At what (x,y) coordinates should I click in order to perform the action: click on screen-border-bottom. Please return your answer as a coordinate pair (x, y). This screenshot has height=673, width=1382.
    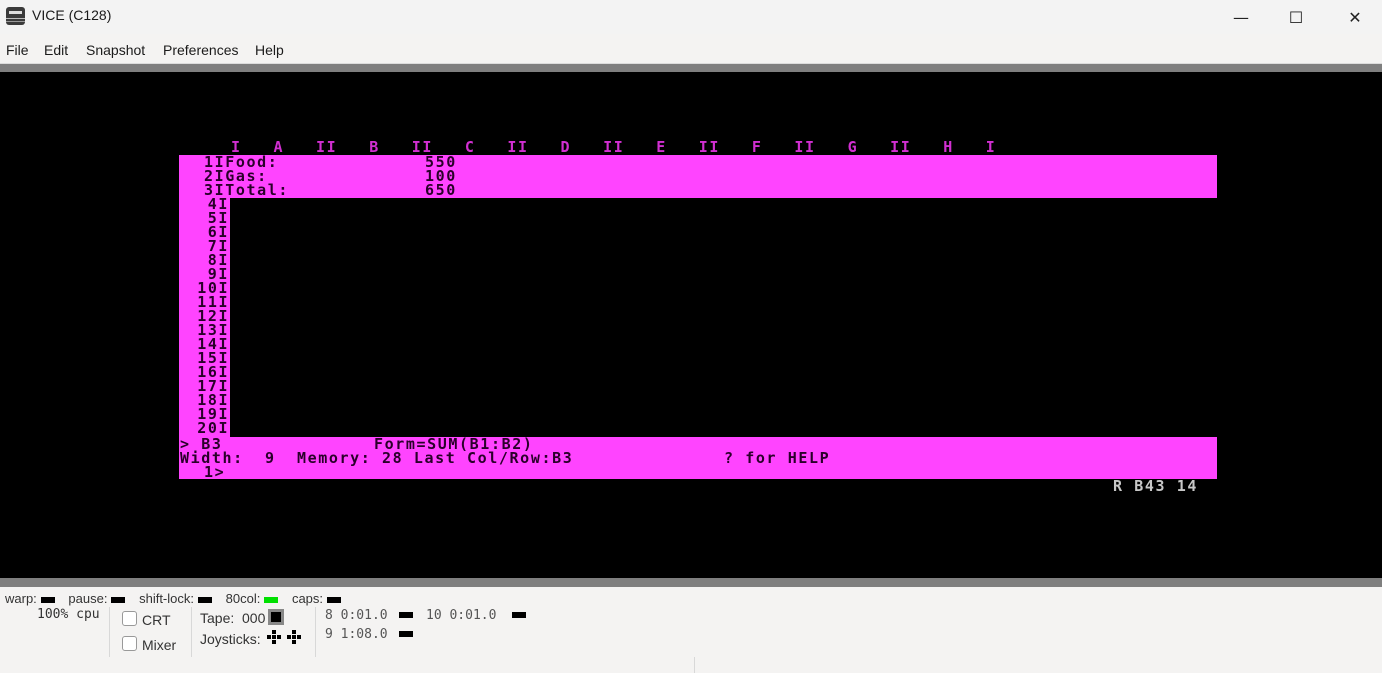
    Looking at the image, I should click on (691, 582).